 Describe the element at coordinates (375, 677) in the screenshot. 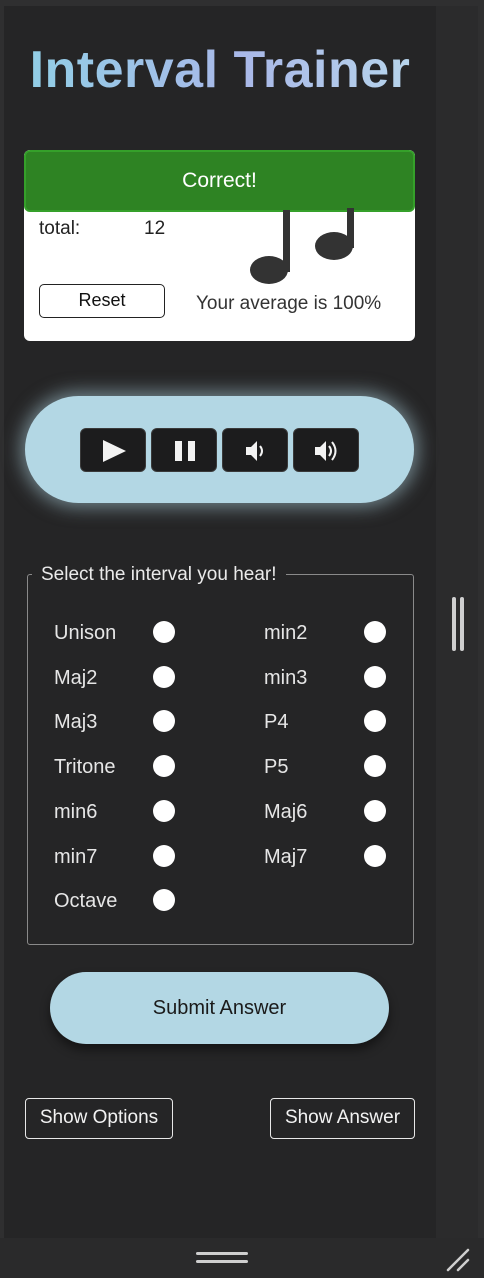

I see `radio-min3` at that location.